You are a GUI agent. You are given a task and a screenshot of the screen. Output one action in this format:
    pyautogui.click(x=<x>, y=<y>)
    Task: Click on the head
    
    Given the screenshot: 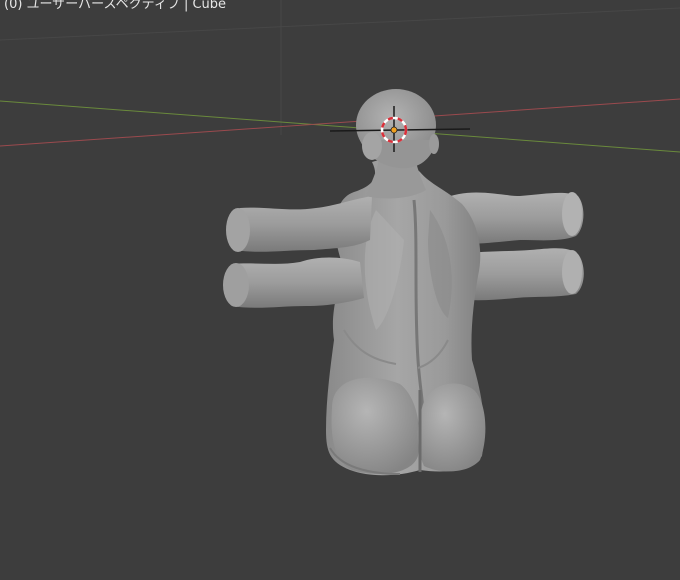 What is the action you would take?
    pyautogui.click(x=397, y=129)
    